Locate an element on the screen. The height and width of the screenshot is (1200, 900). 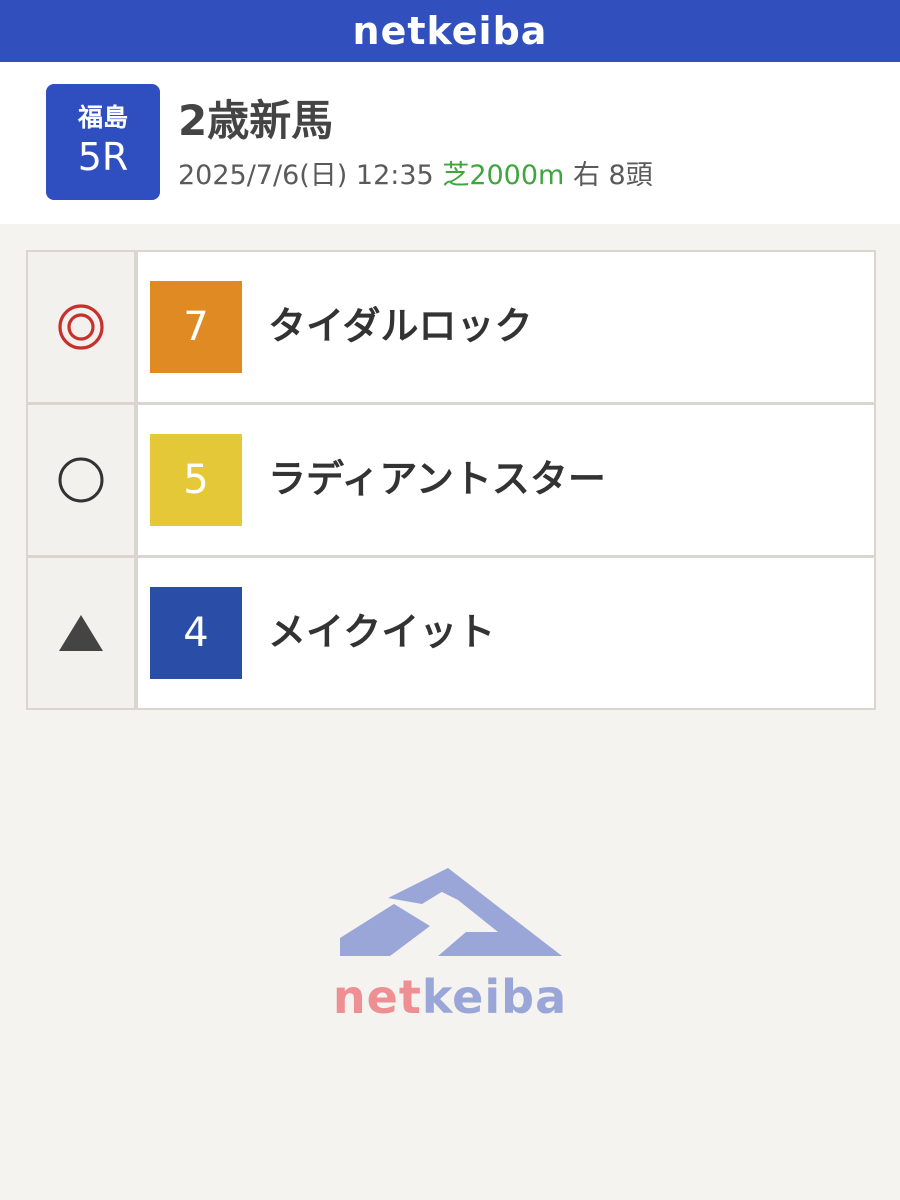
footer-wordmark: netkeiba is located at coordinates (450, 997).